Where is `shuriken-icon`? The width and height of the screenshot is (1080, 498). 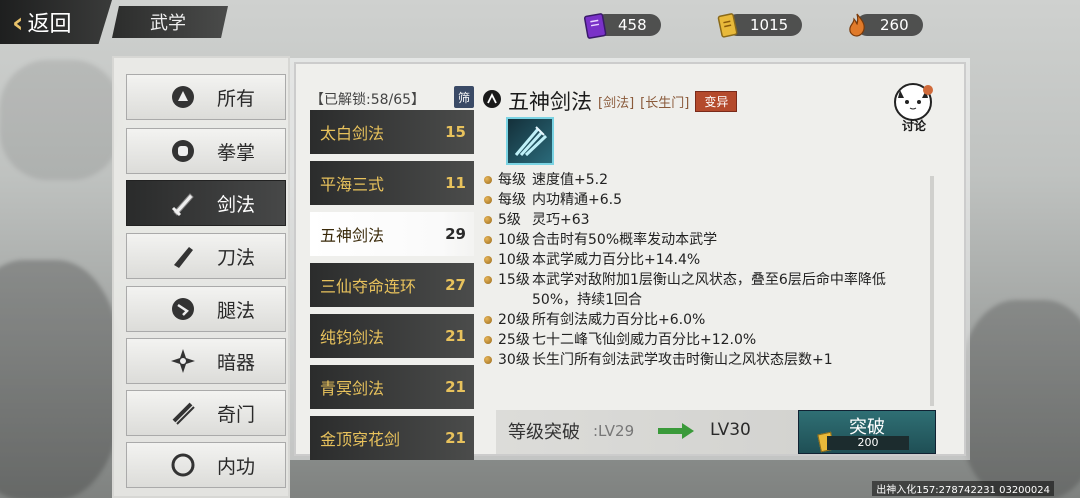
shuriken-icon is located at coordinates (183, 361).